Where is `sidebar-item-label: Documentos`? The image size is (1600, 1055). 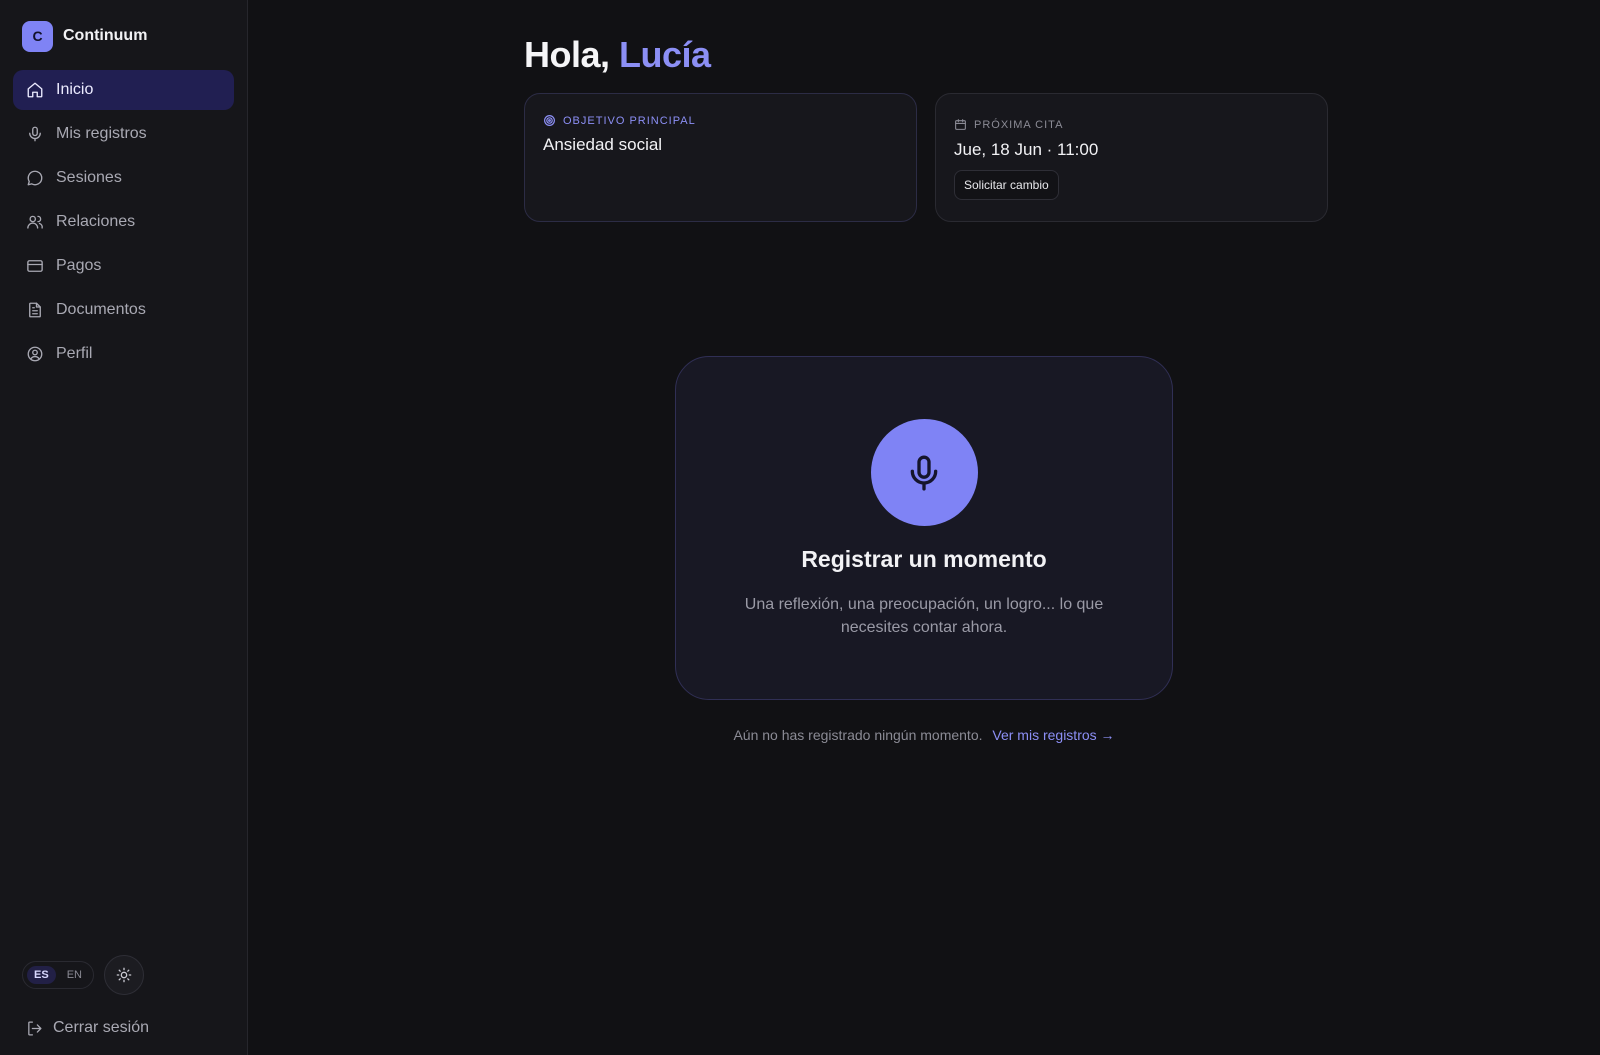
sidebar-item-label: Documentos is located at coordinates (101, 309).